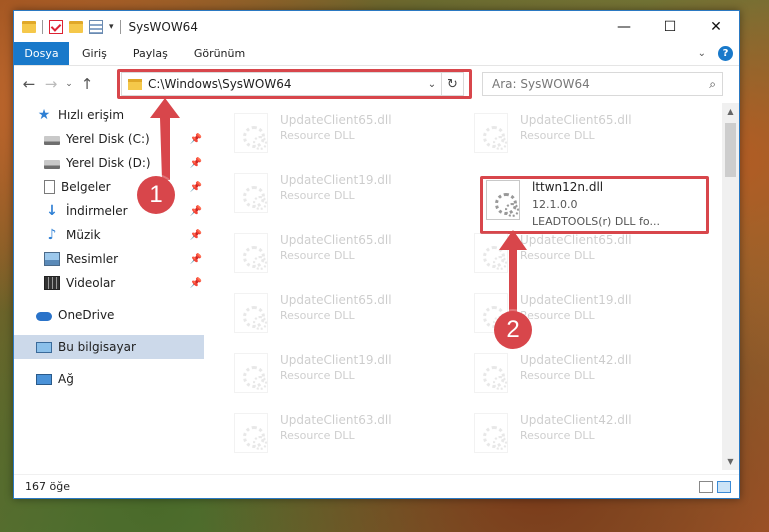 The height and width of the screenshot is (532, 769). Describe the element at coordinates (513, 271) in the screenshot. I see `arrow-2-shape` at that location.